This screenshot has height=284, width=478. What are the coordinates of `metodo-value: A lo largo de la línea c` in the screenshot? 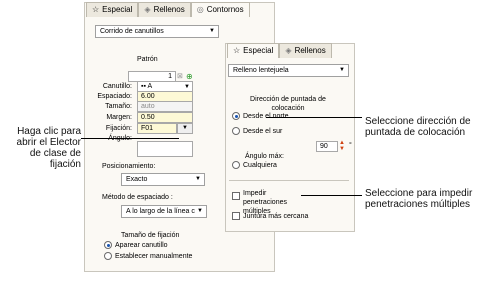 It's located at (160, 211).